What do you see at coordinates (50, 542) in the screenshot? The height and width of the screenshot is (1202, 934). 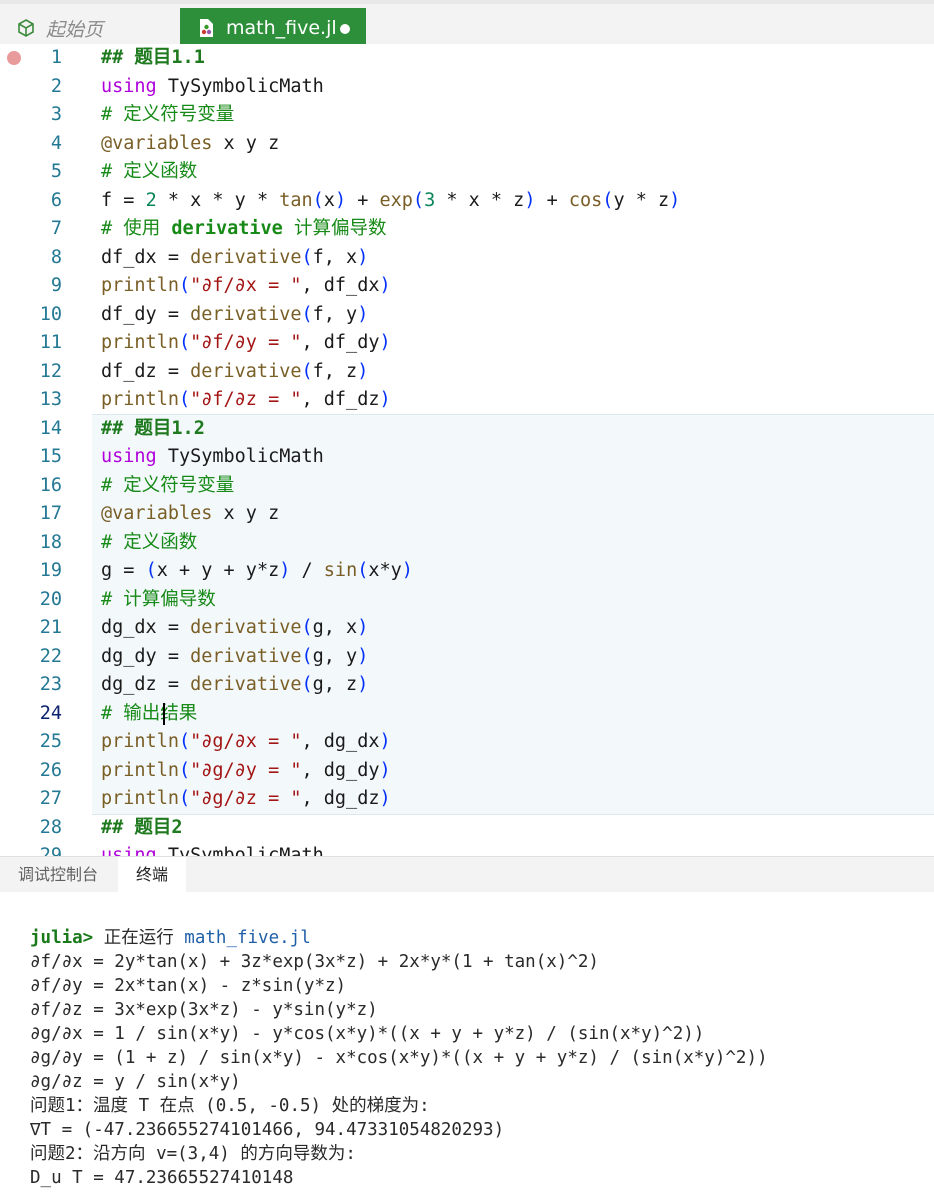 I see `line-number: 18` at bounding box center [50, 542].